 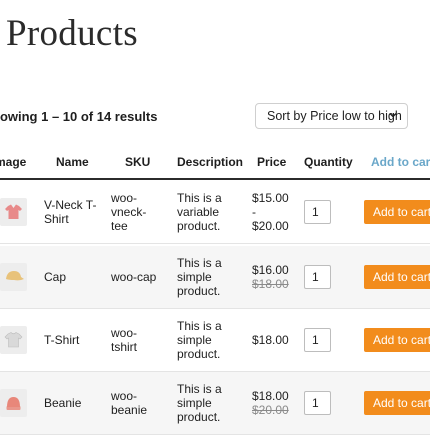 I want to click on price-line: -, so click(x=254, y=212).